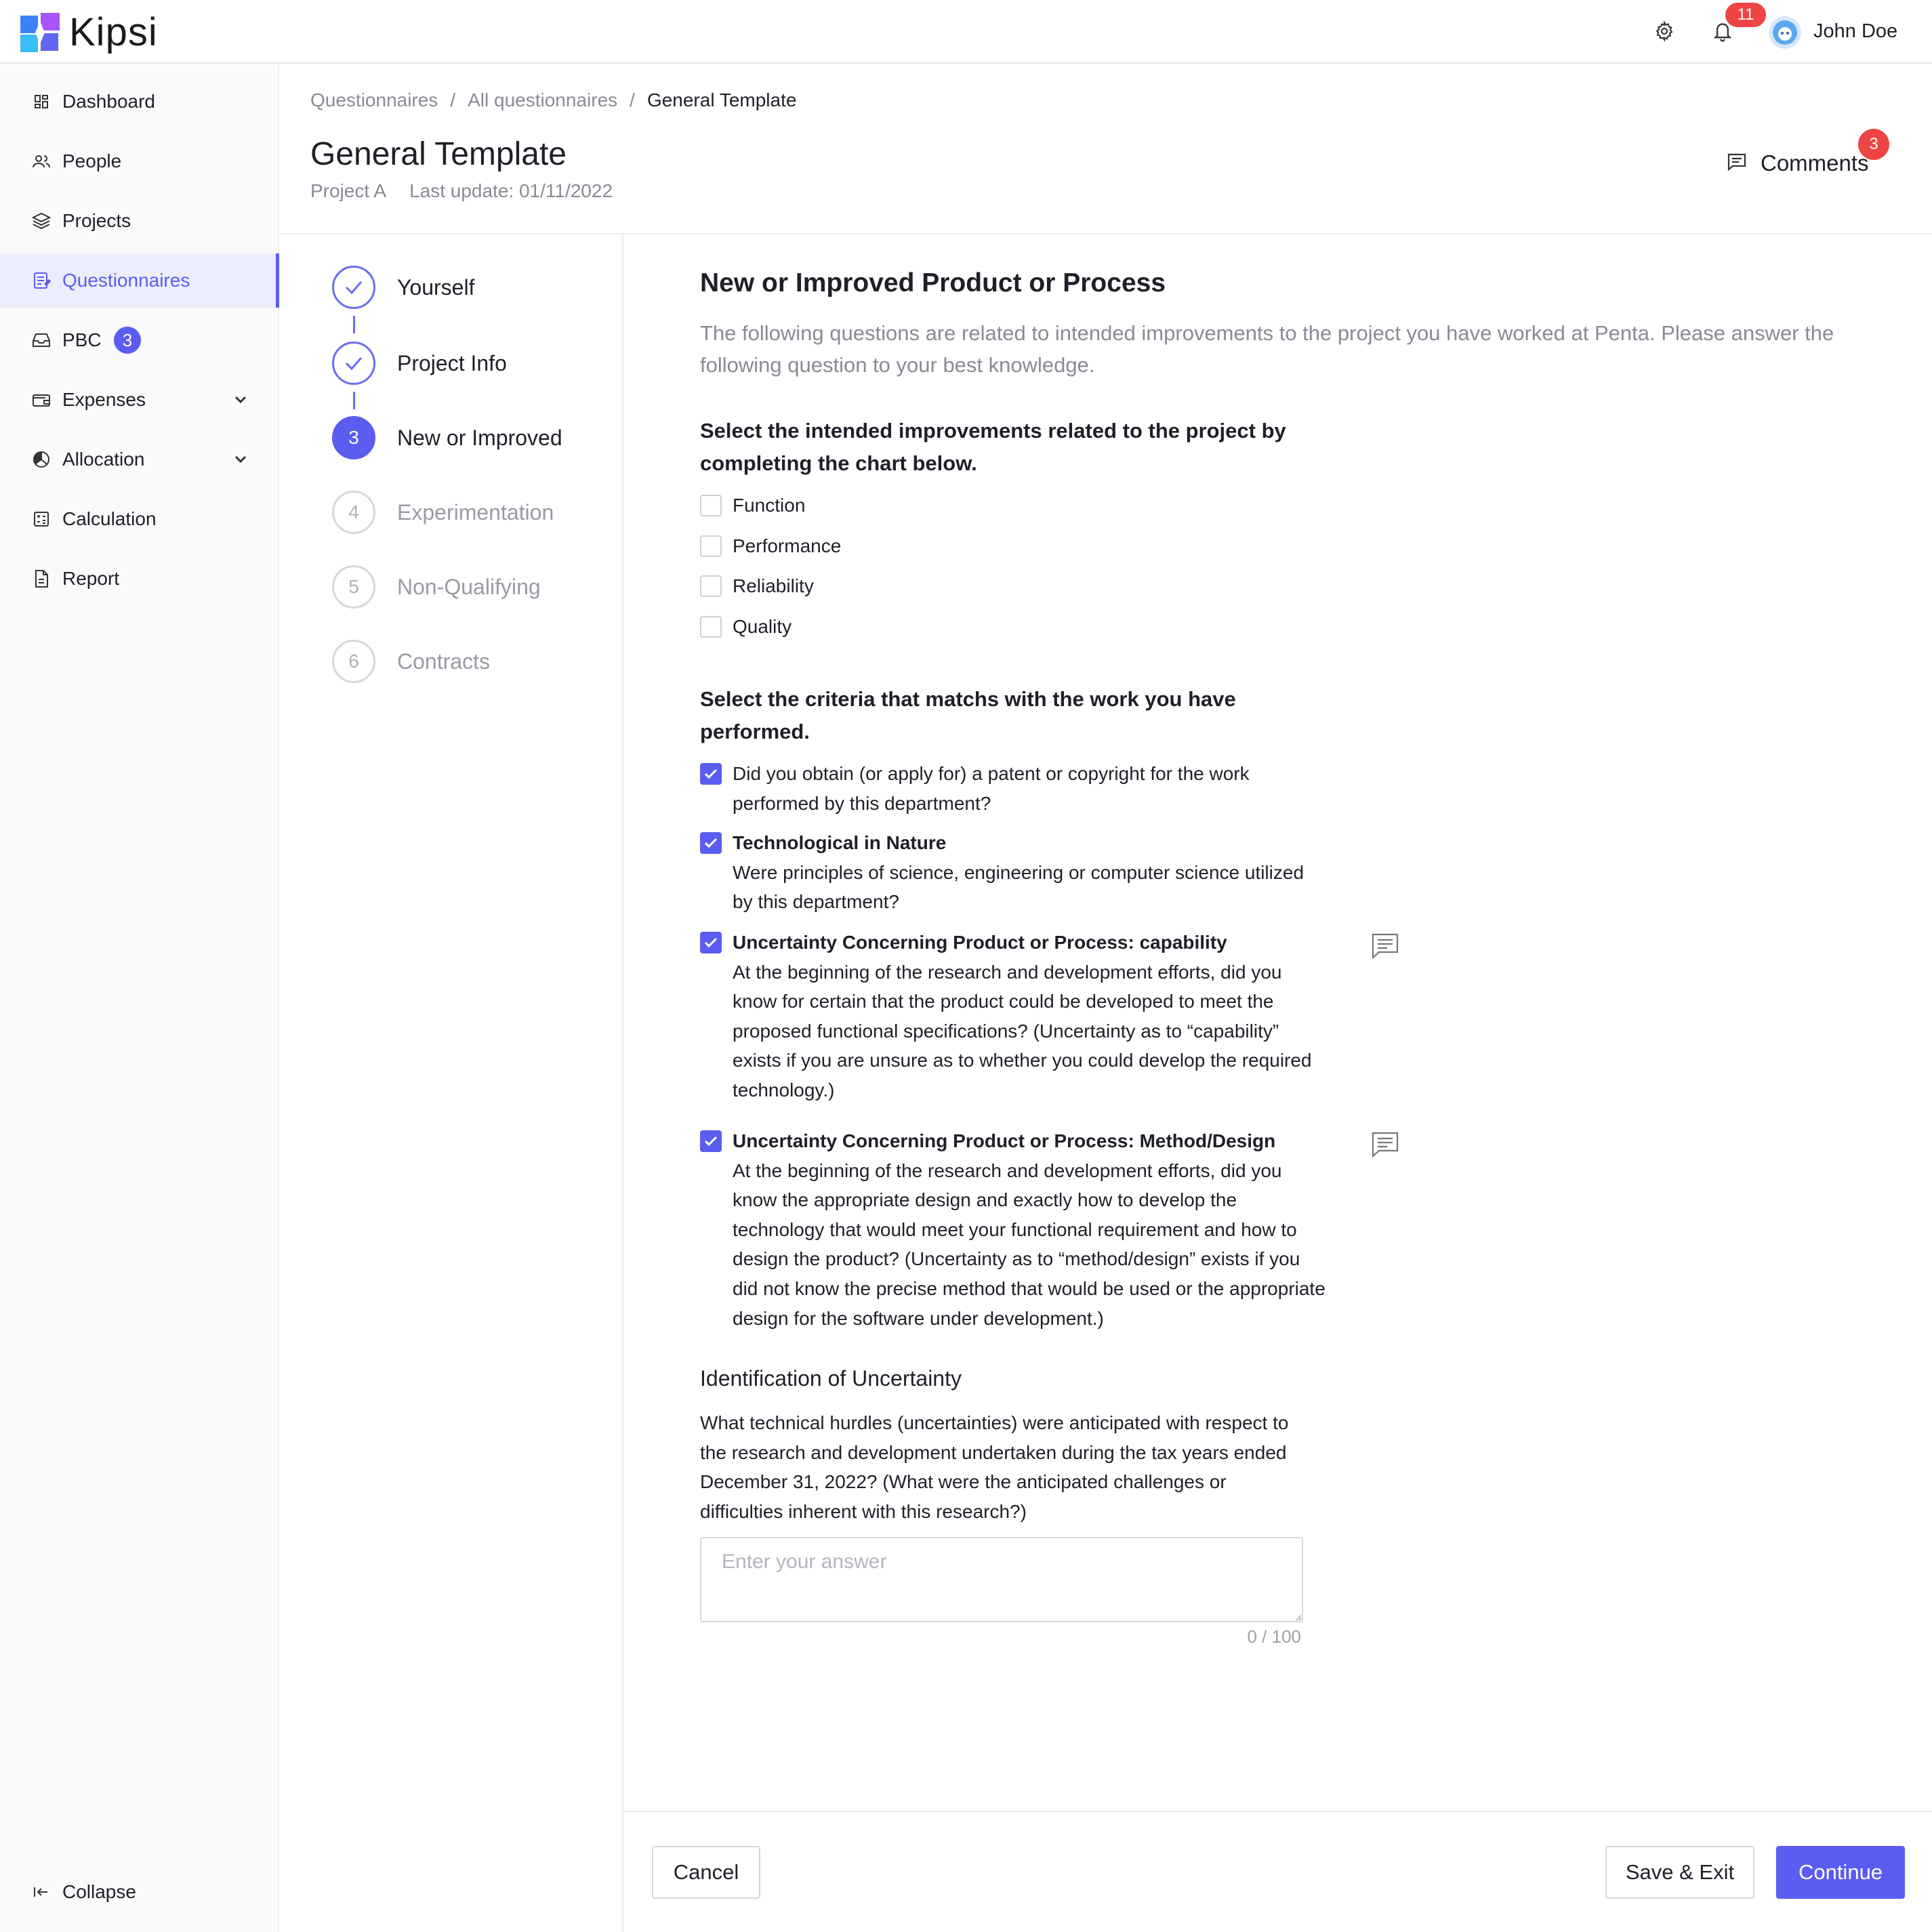 Image resolution: width=1932 pixels, height=1932 pixels. I want to click on collapse-left-icon, so click(42, 1892).